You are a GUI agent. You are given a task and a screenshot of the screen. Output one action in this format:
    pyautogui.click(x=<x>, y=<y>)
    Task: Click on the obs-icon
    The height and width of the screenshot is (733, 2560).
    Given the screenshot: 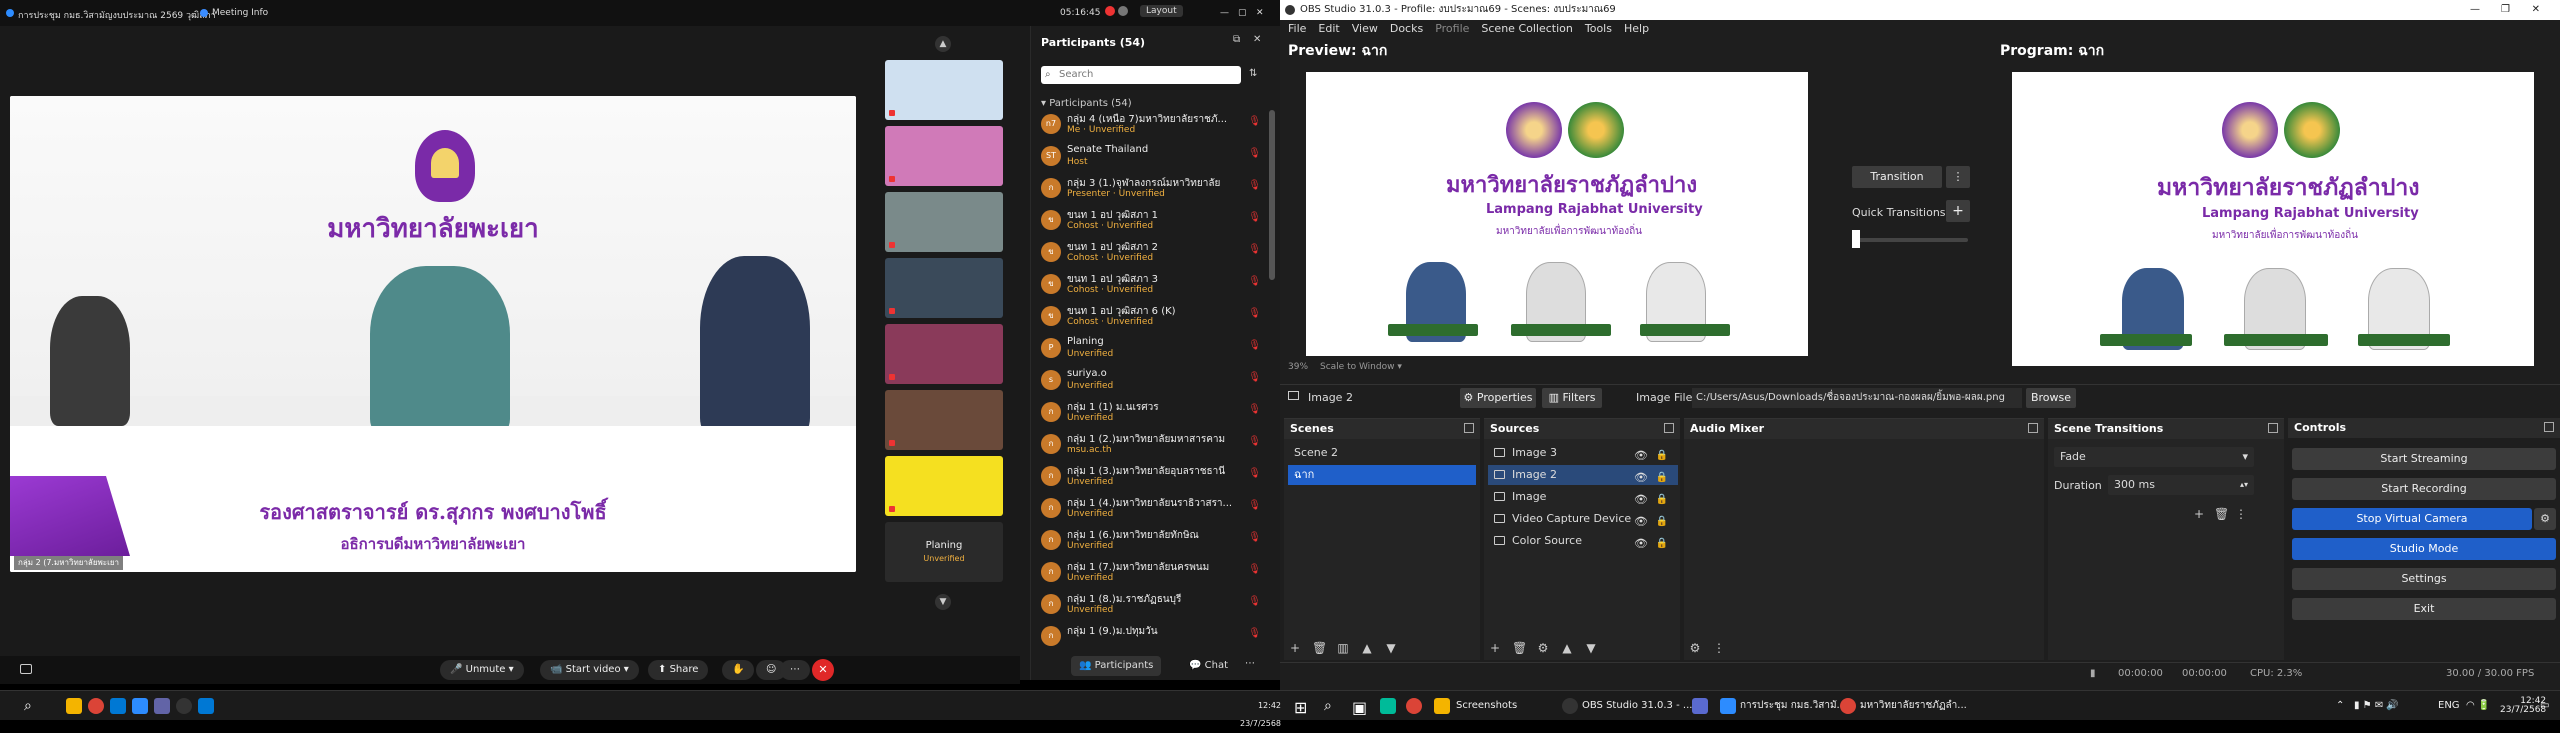 What is the action you would take?
    pyautogui.click(x=1570, y=706)
    